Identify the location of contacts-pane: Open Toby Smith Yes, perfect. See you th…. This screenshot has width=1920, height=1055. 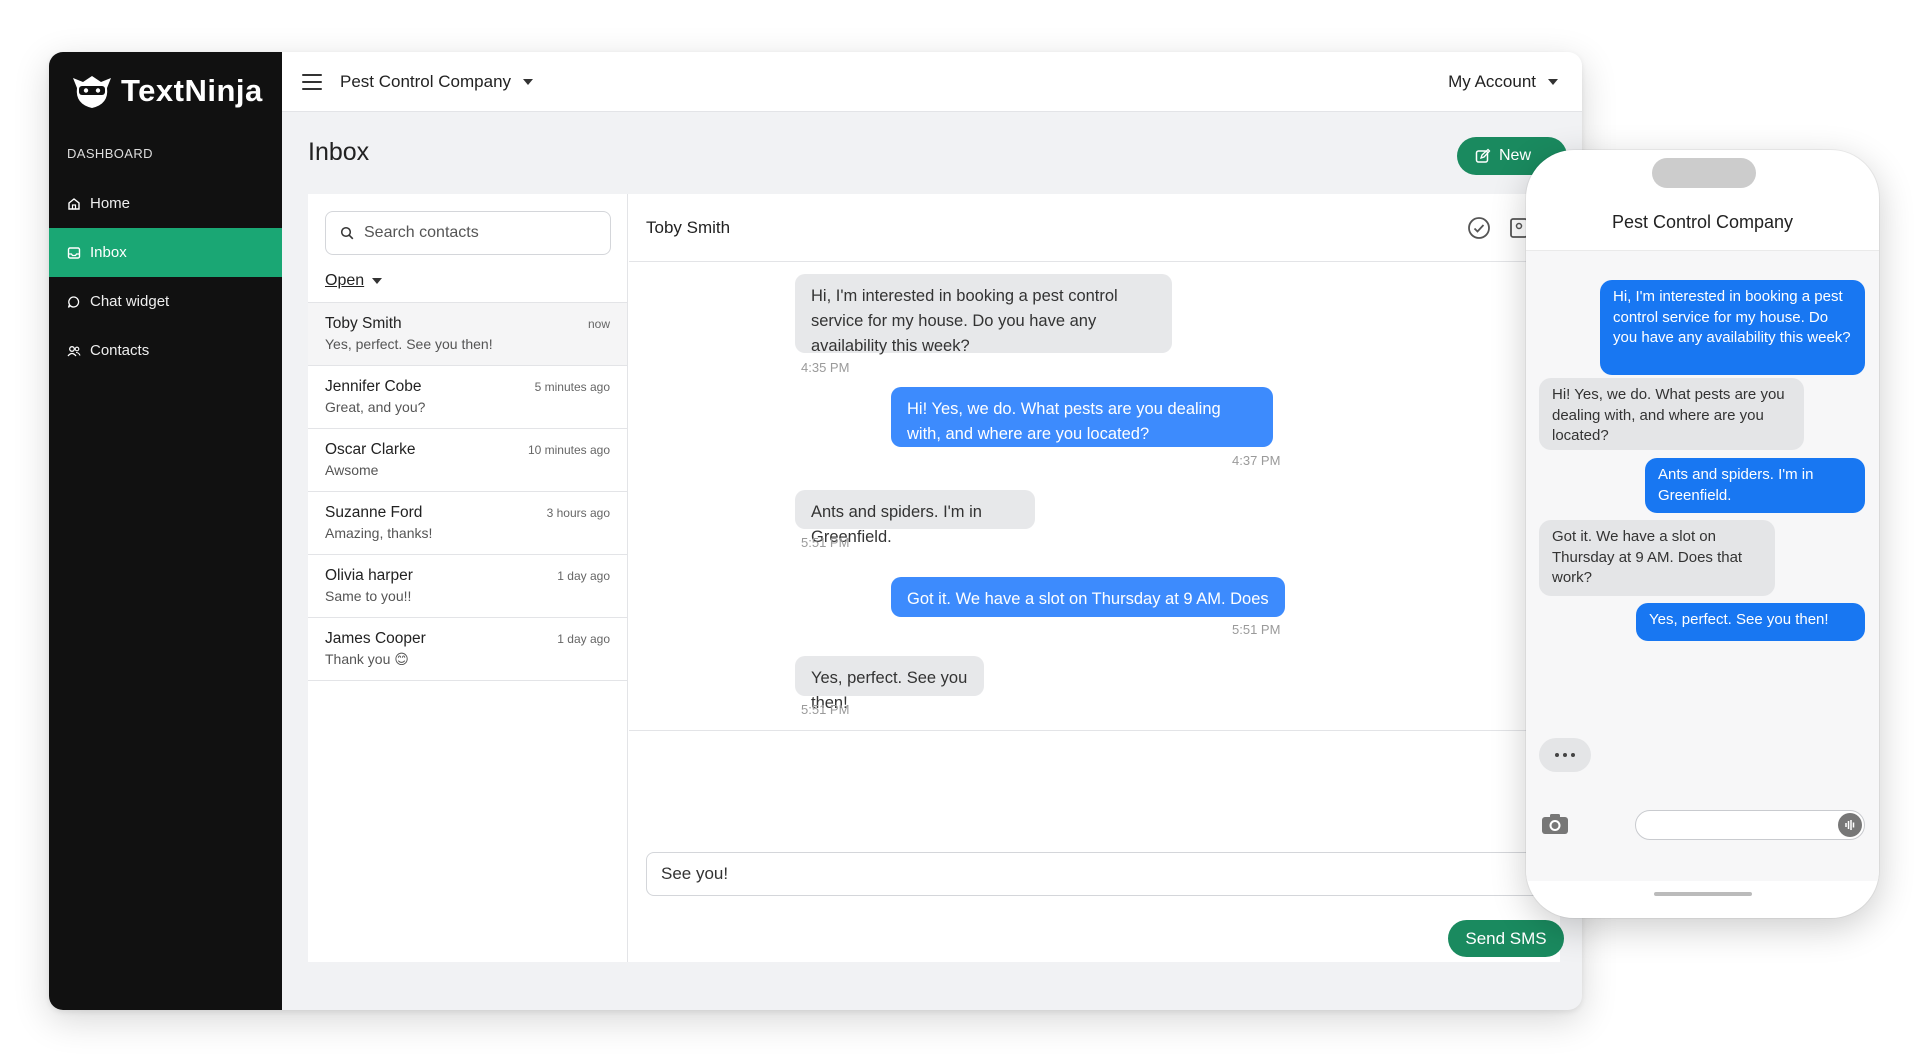
(468, 578).